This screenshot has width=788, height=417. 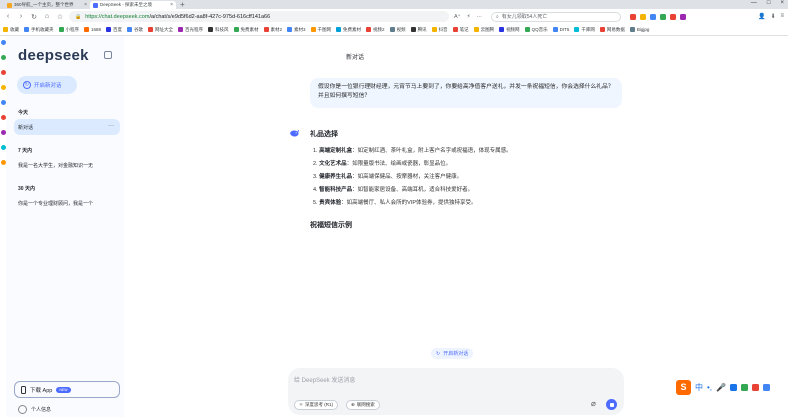 What do you see at coordinates (593, 403) in the screenshot?
I see `attach-icon: ⌀` at bounding box center [593, 403].